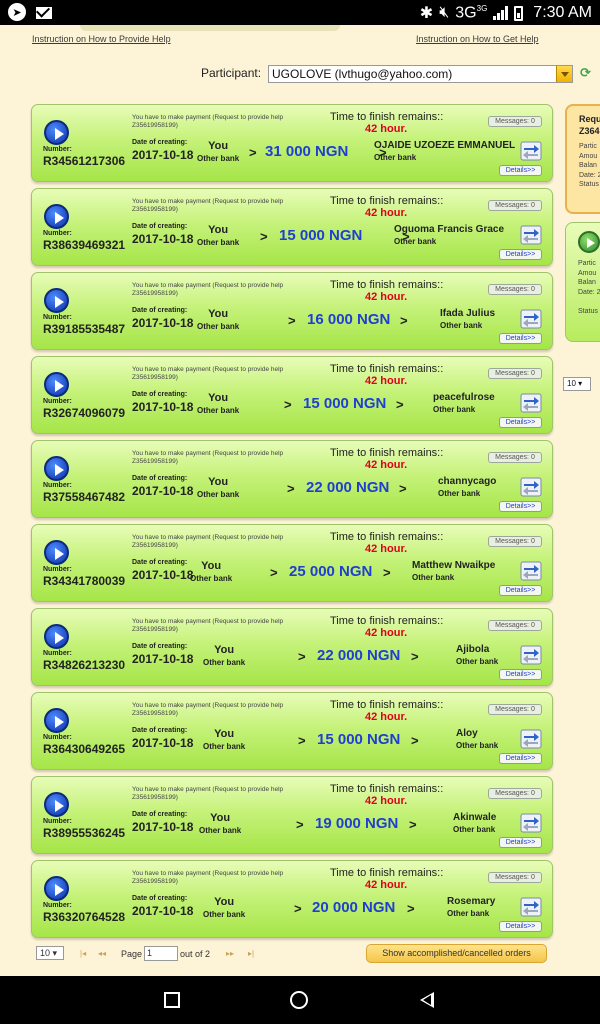  Describe the element at coordinates (299, 1000) in the screenshot. I see `home-icon` at that location.